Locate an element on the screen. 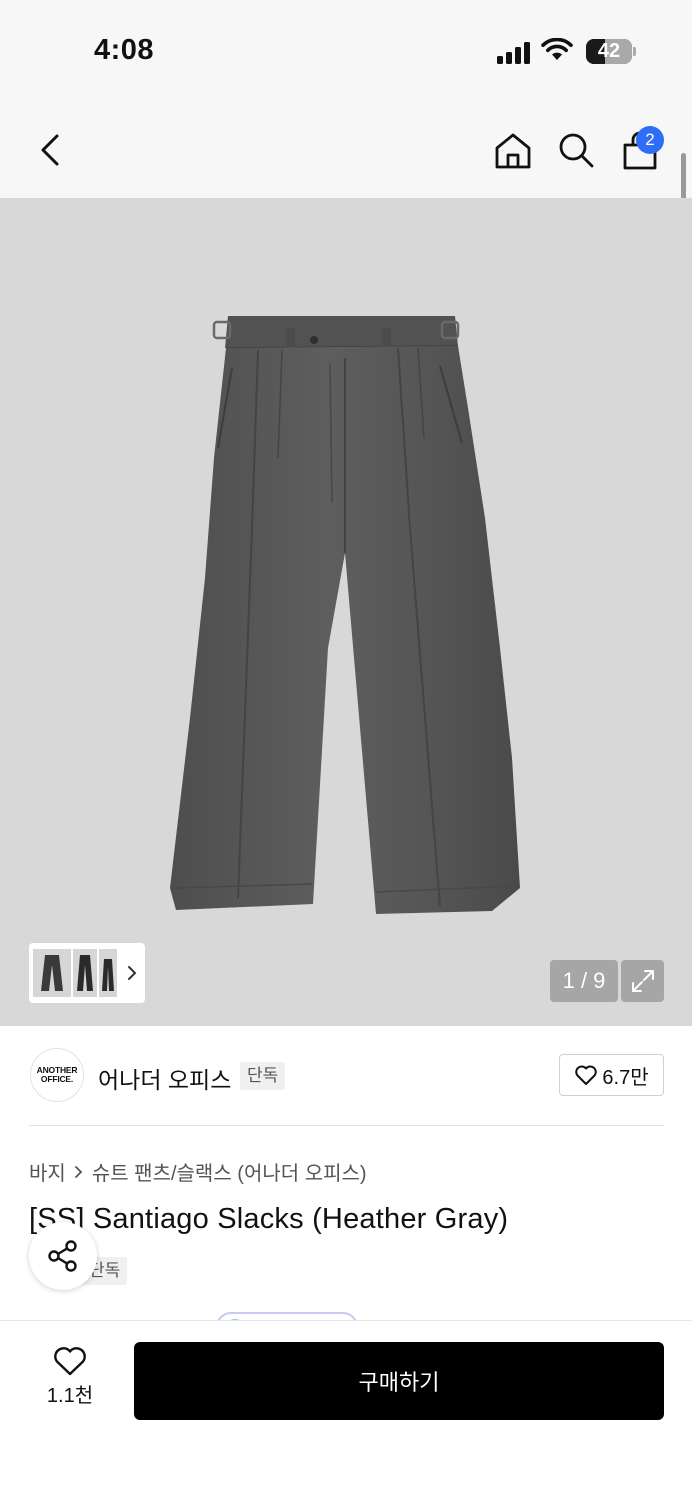 The width and height of the screenshot is (692, 1500). battery-icon: 42 is located at coordinates (609, 51).